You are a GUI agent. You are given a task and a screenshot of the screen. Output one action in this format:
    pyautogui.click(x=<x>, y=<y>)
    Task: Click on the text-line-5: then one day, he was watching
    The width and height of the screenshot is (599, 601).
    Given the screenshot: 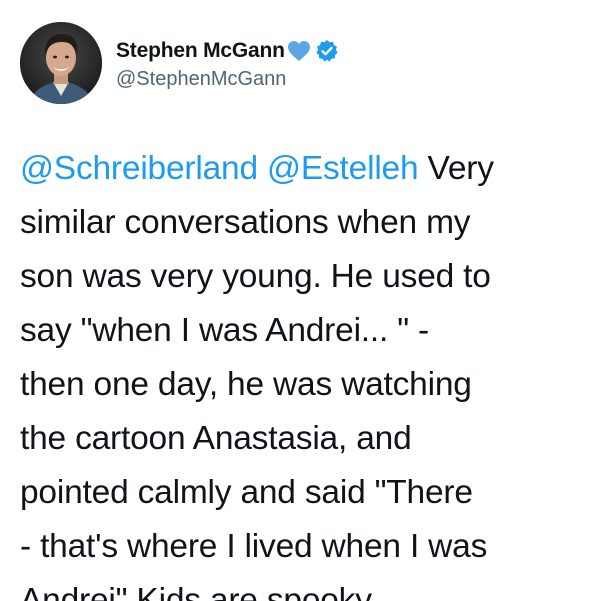 What is the action you would take?
    pyautogui.click(x=246, y=384)
    